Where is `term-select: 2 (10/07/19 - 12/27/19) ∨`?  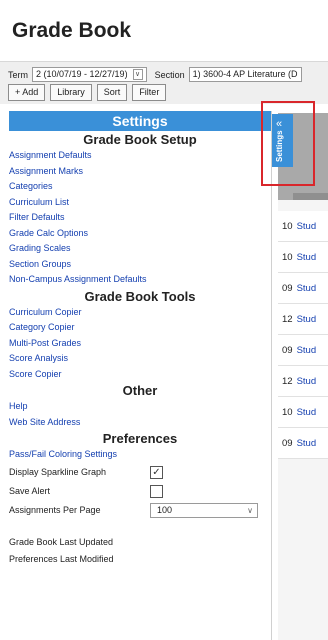 term-select: 2 (10/07/19 - 12/27/19) ∨ is located at coordinates (89, 74).